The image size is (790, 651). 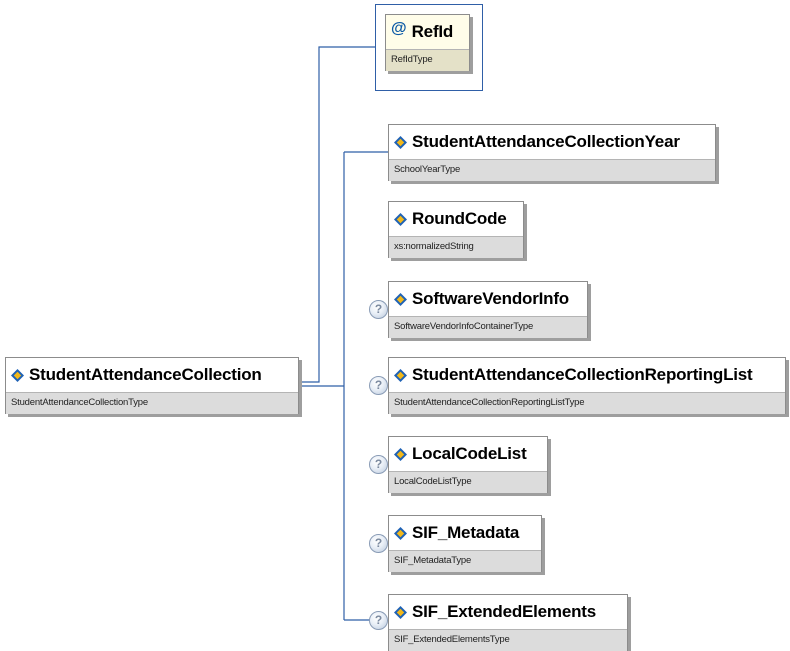 I want to click on attribute-at-icon: @, so click(x=399, y=28).